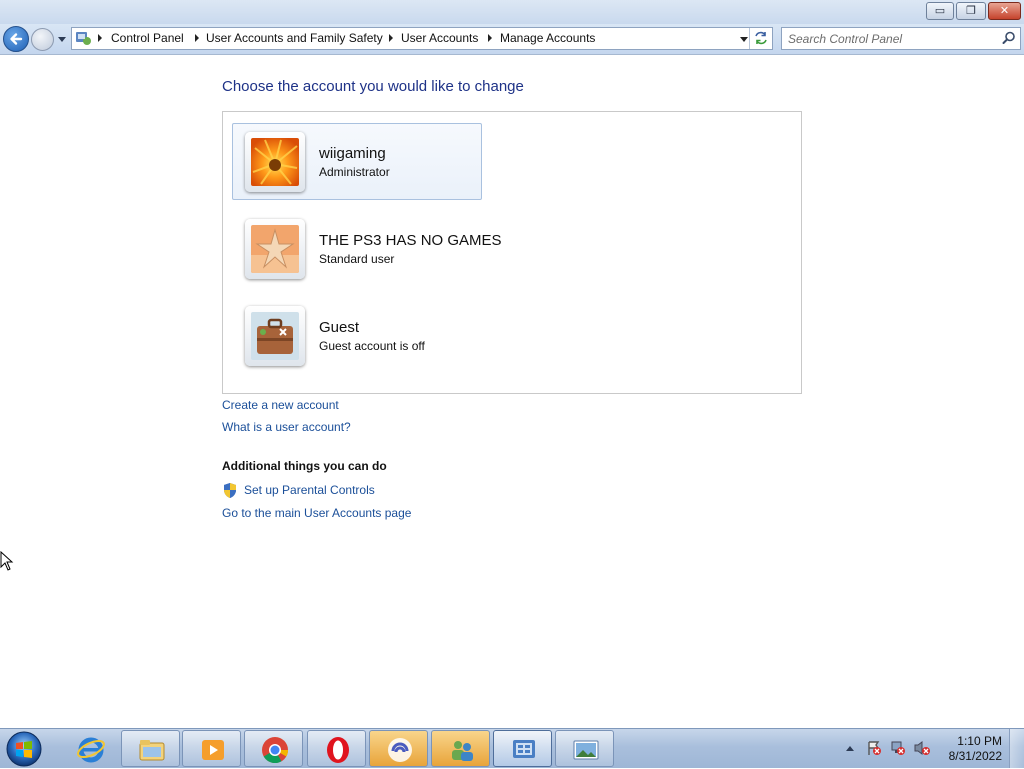 Image resolution: width=1024 pixels, height=769 pixels. What do you see at coordinates (898, 748) in the screenshot?
I see `network-icon` at bounding box center [898, 748].